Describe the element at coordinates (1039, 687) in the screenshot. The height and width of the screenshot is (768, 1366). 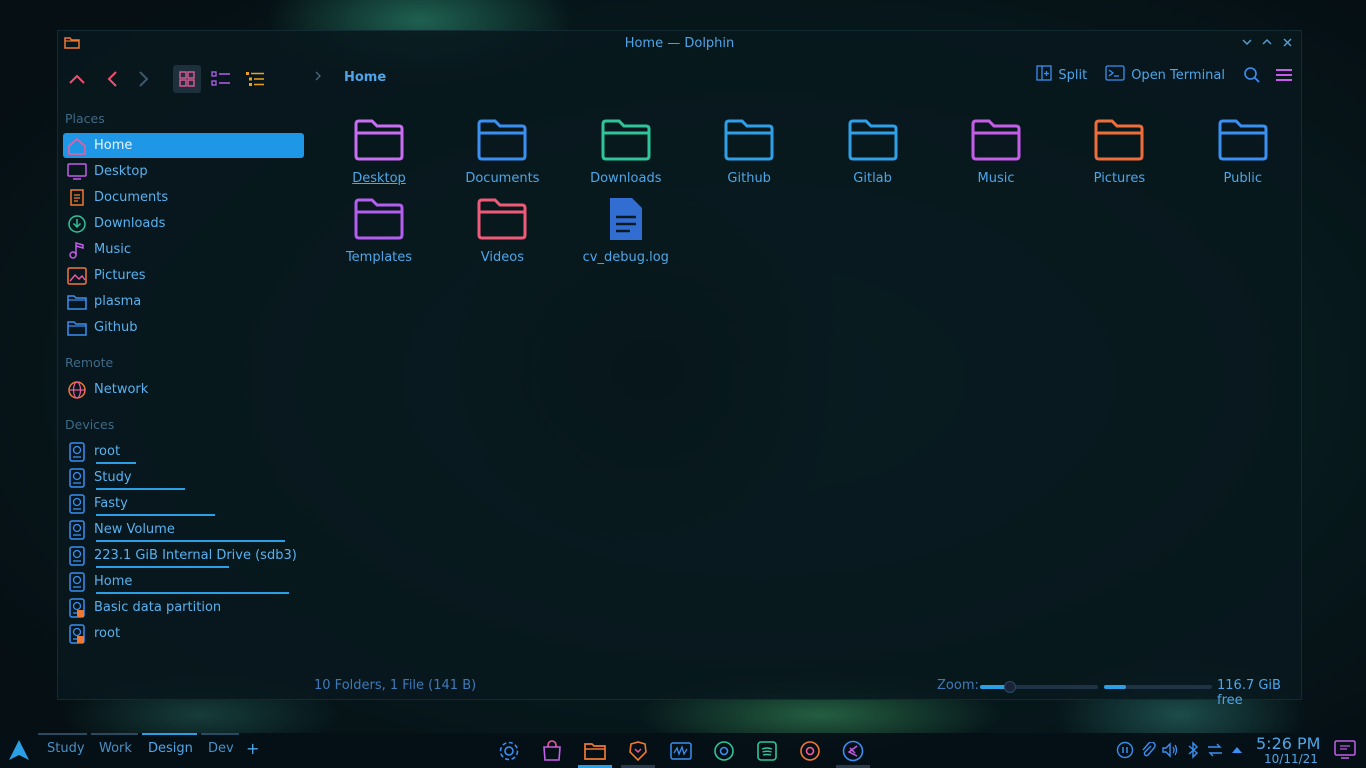
I see `zoom-slider` at that location.